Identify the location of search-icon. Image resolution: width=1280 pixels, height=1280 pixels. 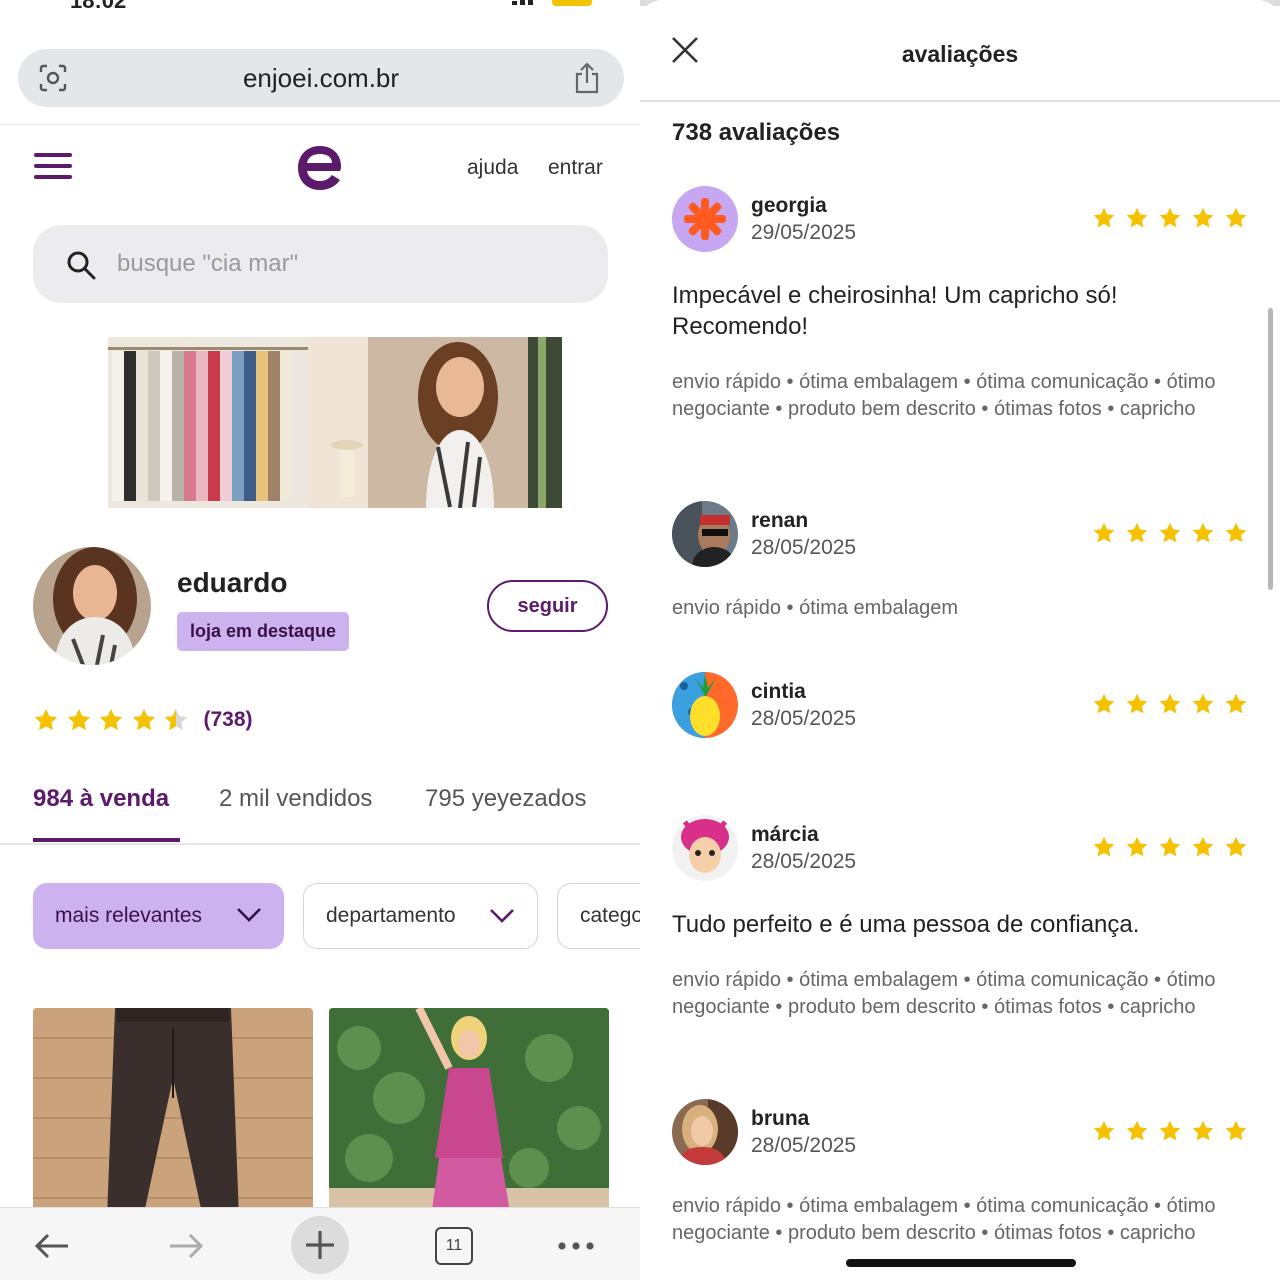
(81, 265).